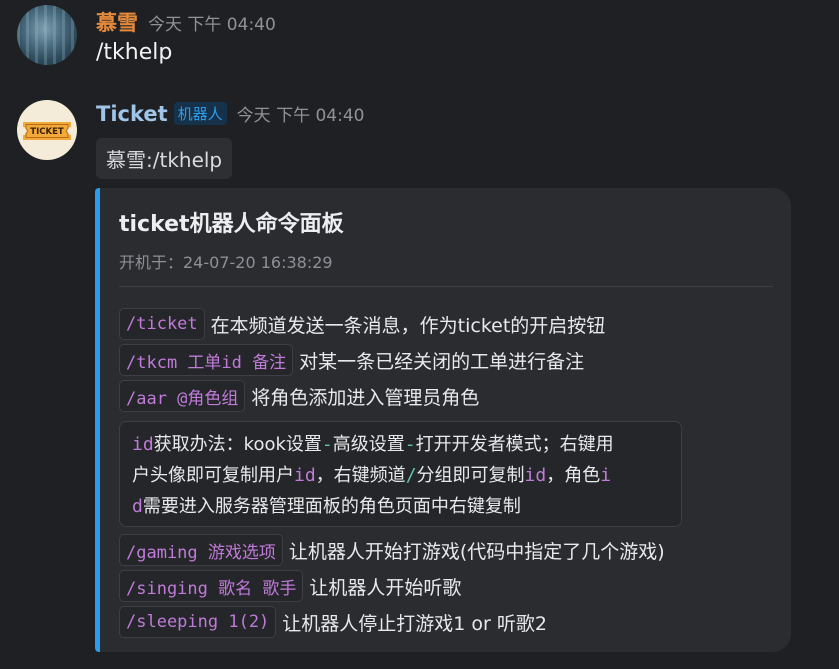  Describe the element at coordinates (408, 325) in the screenshot. I see `command-desc: 在本频道发送一条消息，作为ticket的开启按钮` at that location.